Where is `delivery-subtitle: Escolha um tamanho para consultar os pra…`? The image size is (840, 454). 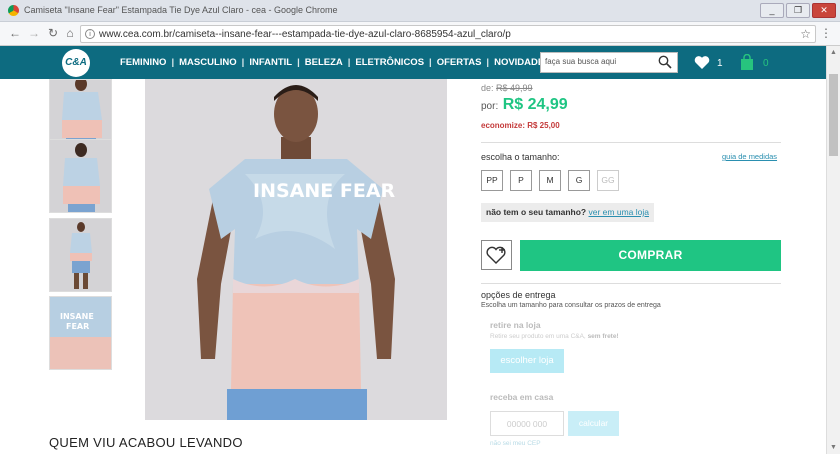 delivery-subtitle: Escolha um tamanho para consultar os pra… is located at coordinates (571, 305).